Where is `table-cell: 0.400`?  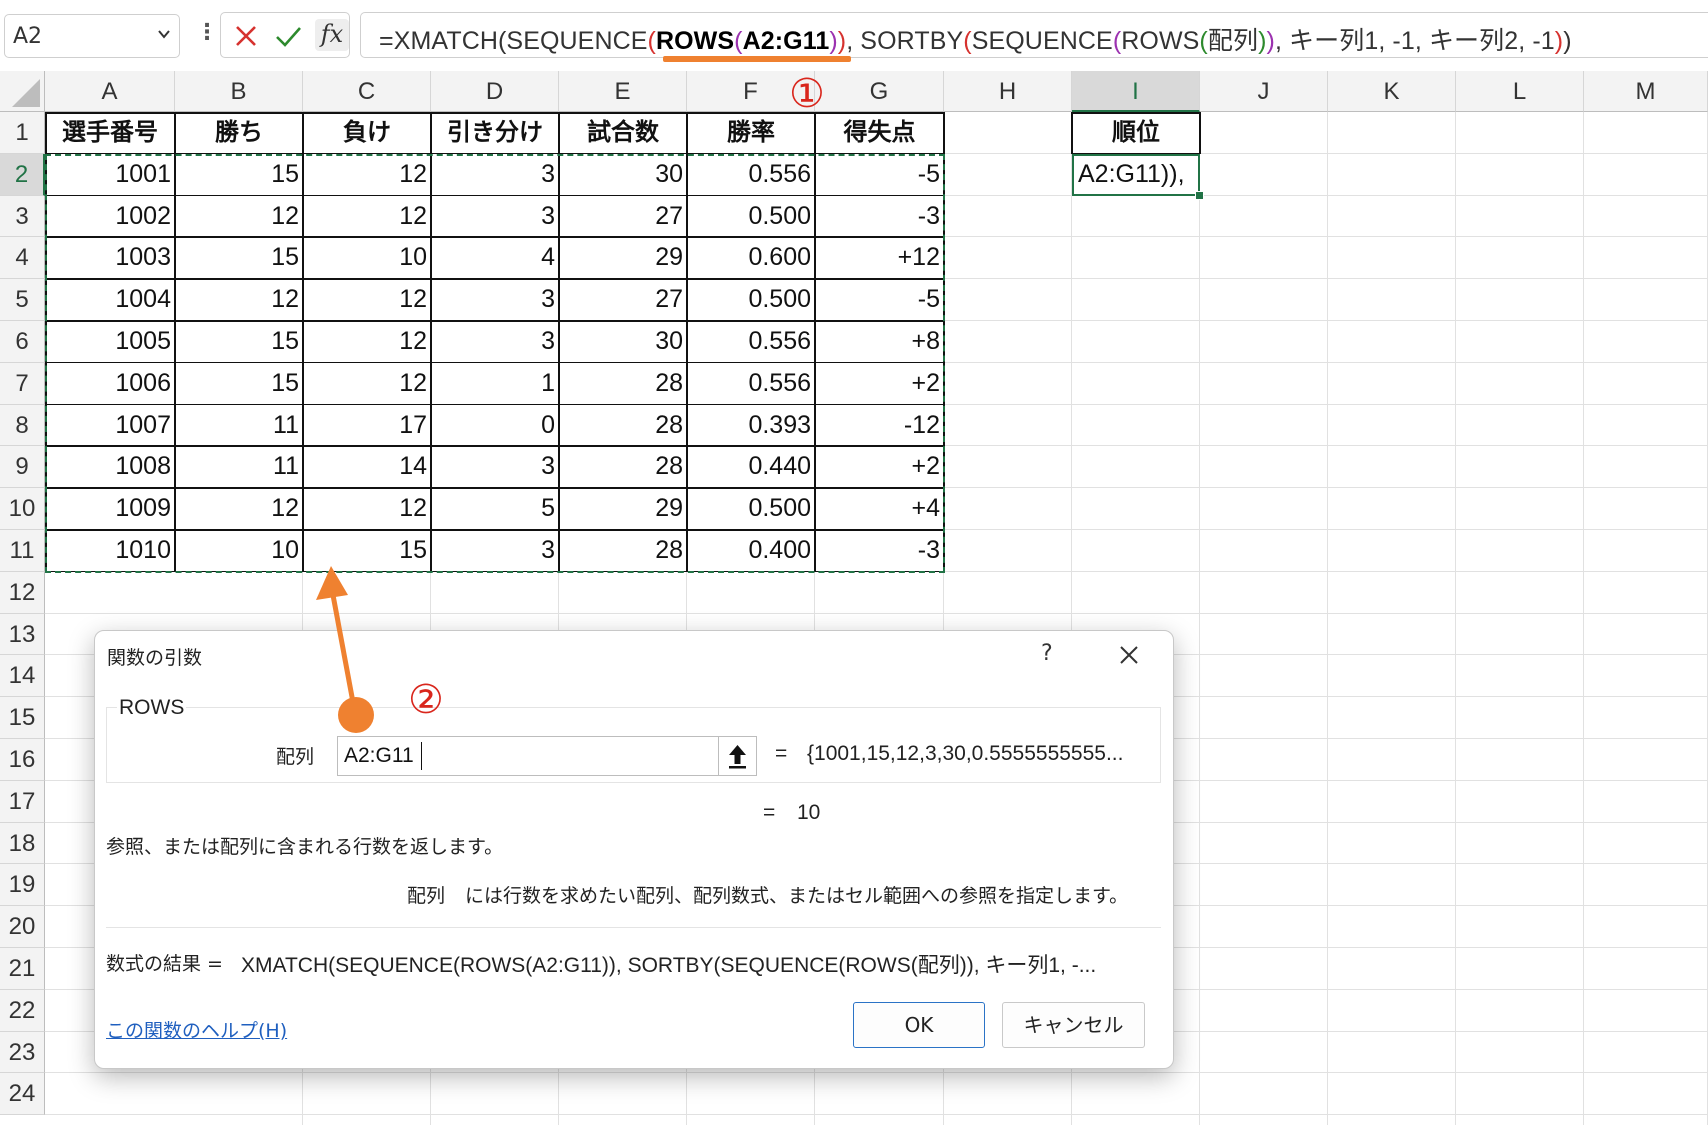 table-cell: 0.400 is located at coordinates (751, 551).